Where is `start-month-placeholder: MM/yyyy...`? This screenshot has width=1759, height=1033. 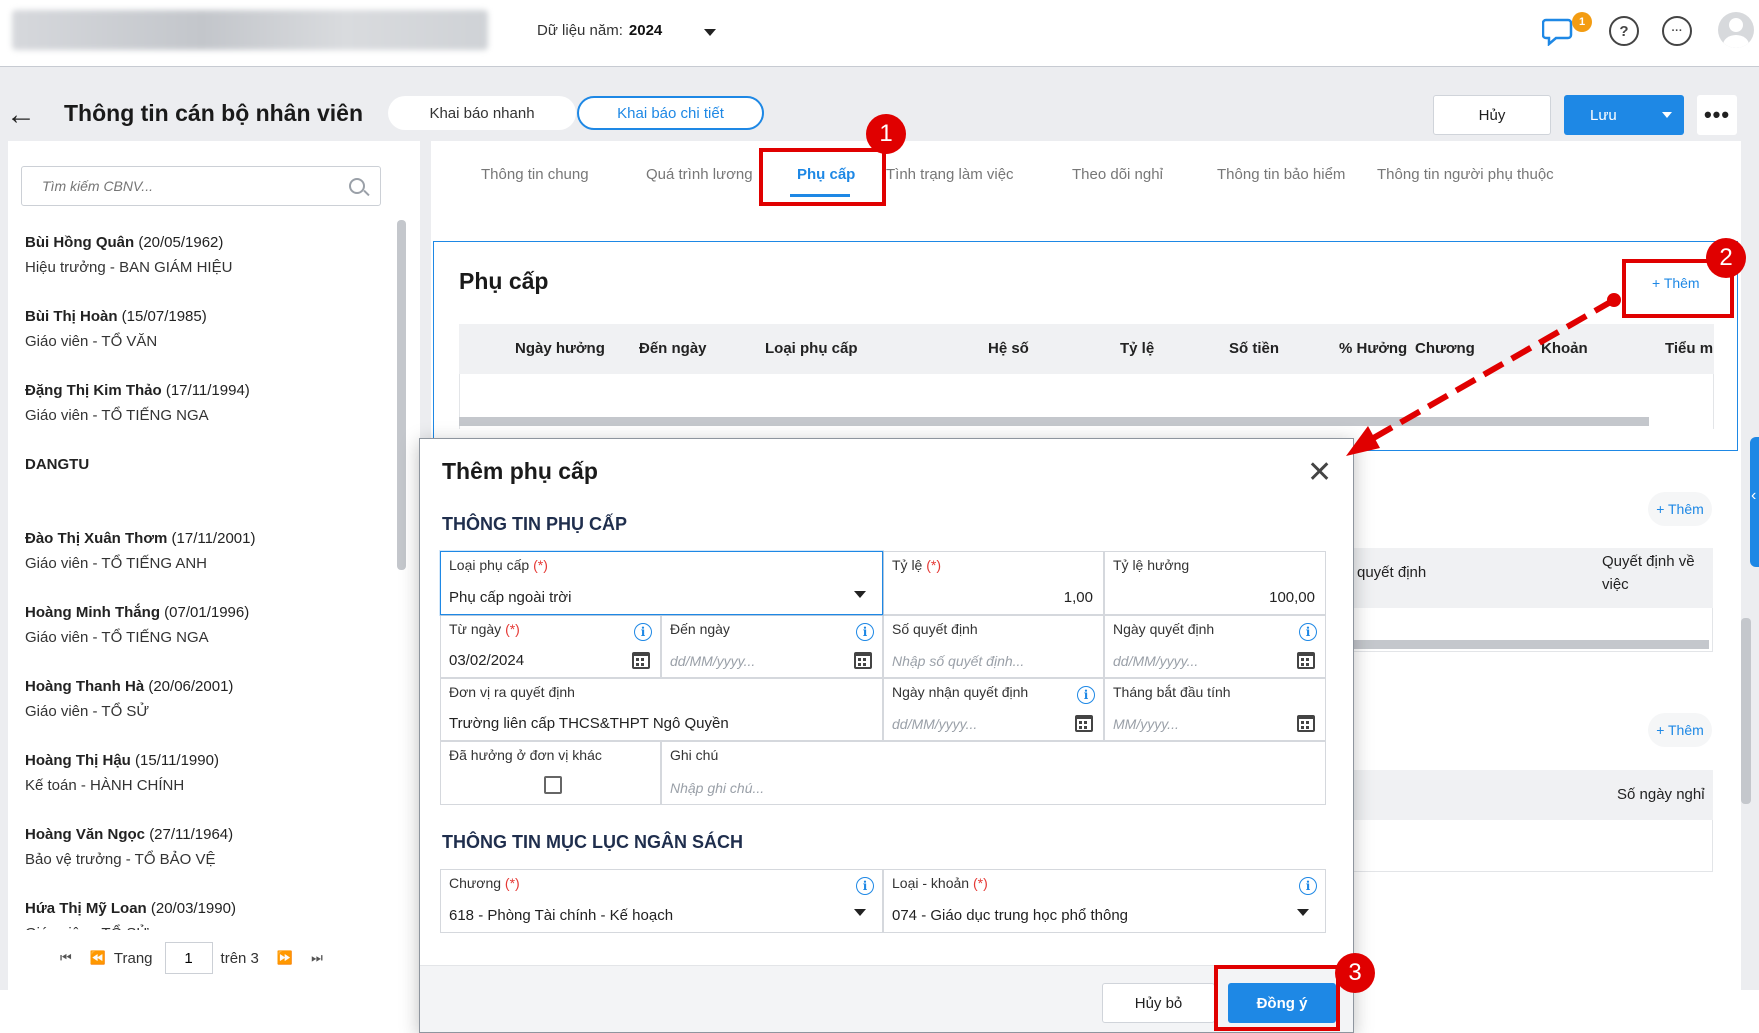 start-month-placeholder: MM/yyyy... is located at coordinates (1146, 724).